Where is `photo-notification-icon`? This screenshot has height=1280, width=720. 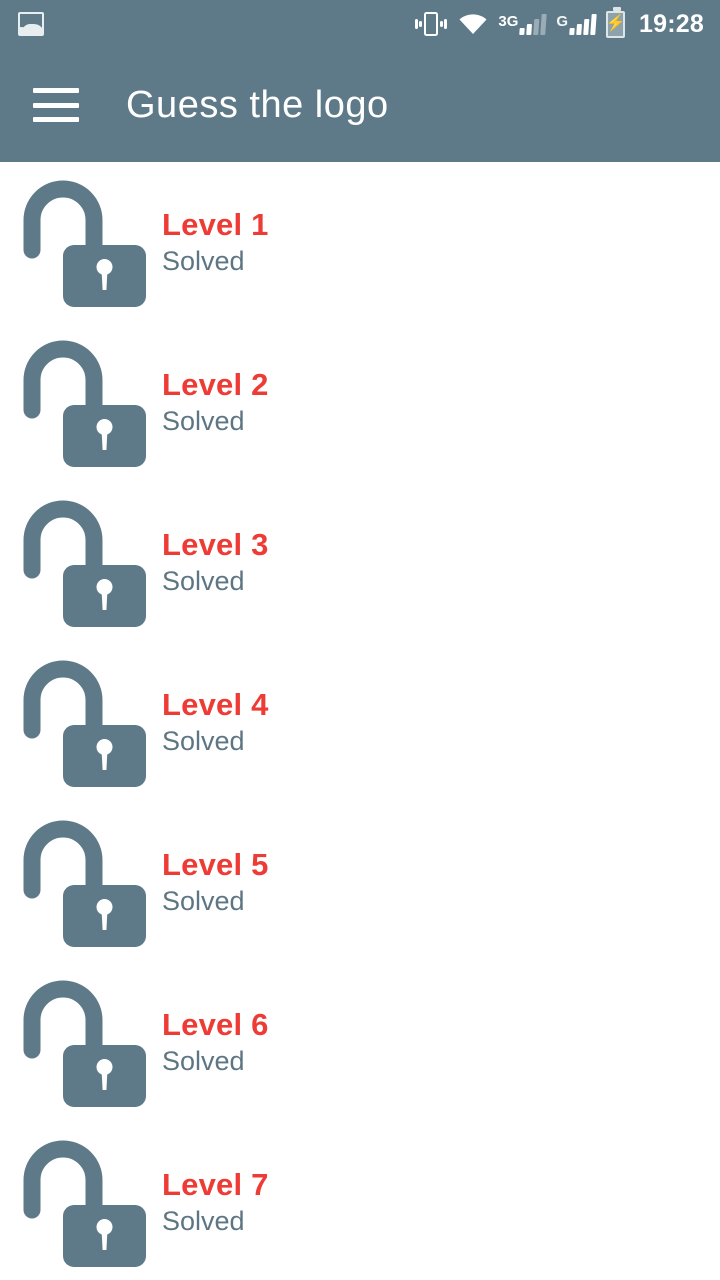
photo-notification-icon is located at coordinates (31, 24).